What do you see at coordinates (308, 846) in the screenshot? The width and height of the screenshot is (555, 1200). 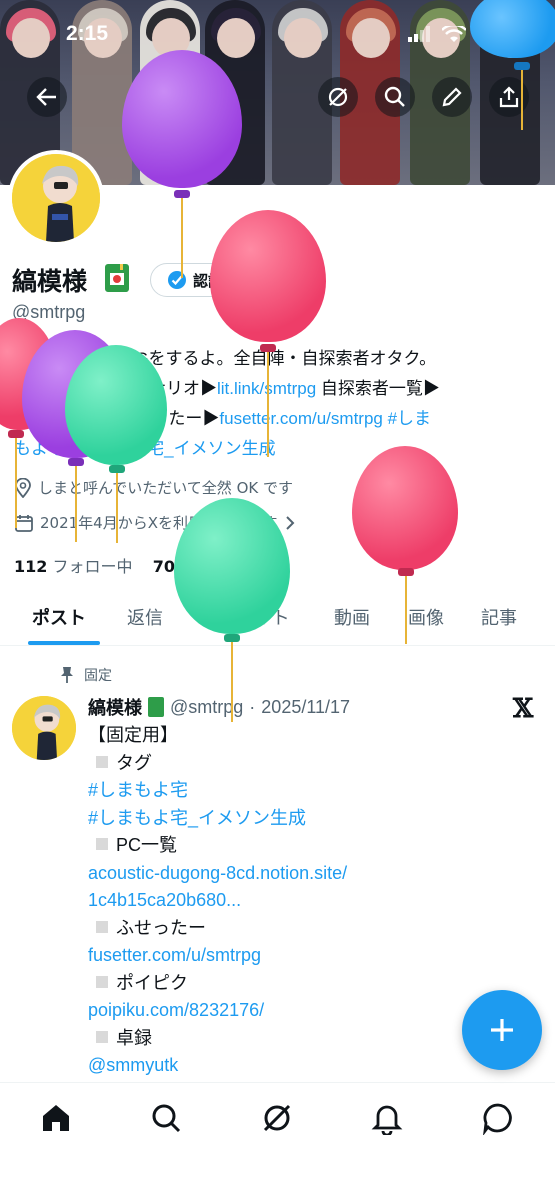 I see `post-line: PC一覧` at bounding box center [308, 846].